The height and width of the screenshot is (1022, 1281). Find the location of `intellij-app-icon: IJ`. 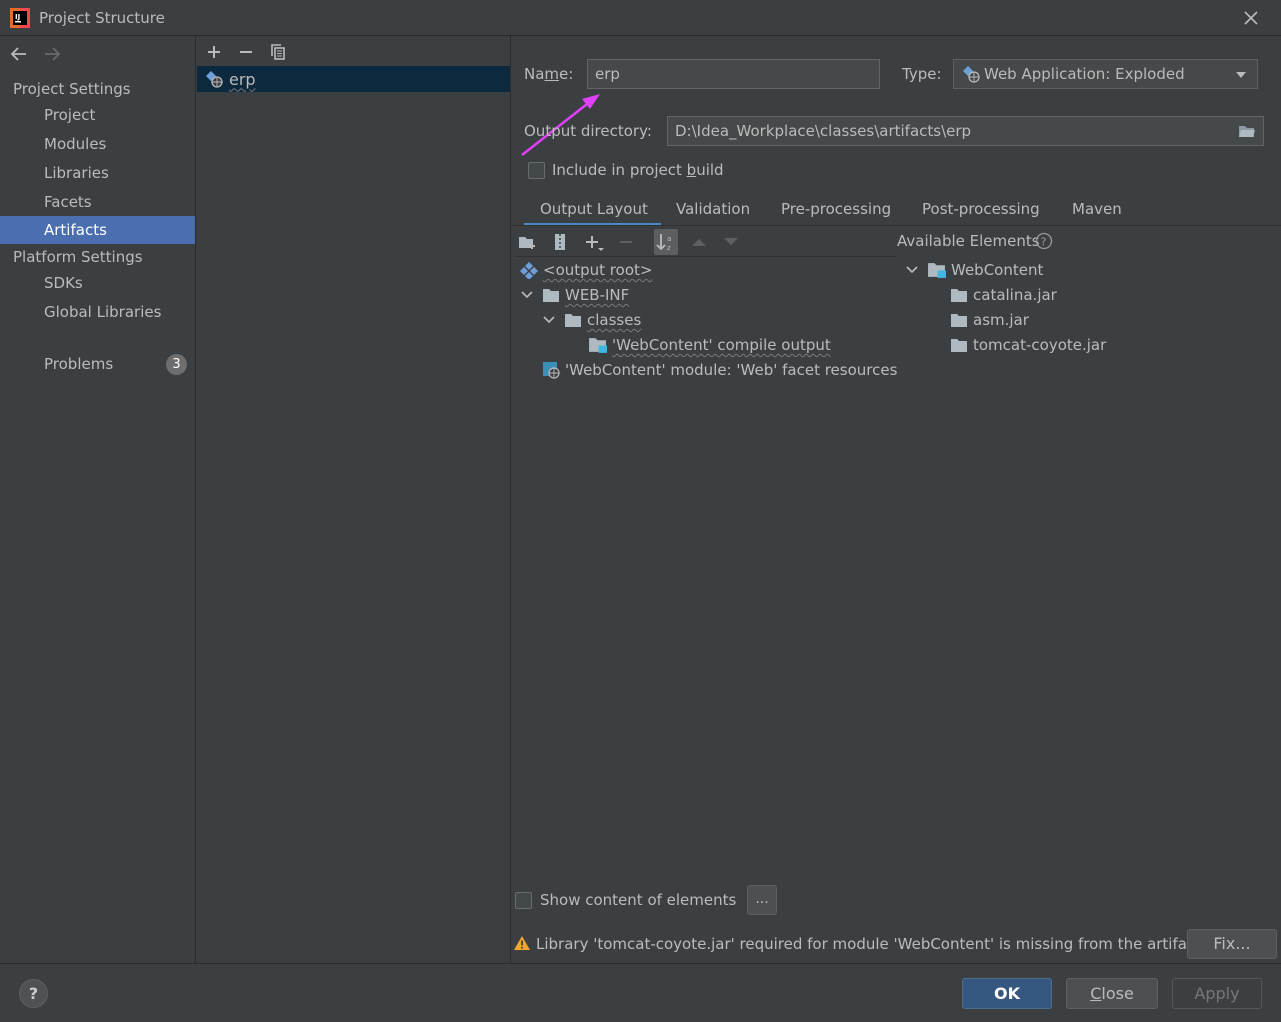

intellij-app-icon: IJ is located at coordinates (20, 18).